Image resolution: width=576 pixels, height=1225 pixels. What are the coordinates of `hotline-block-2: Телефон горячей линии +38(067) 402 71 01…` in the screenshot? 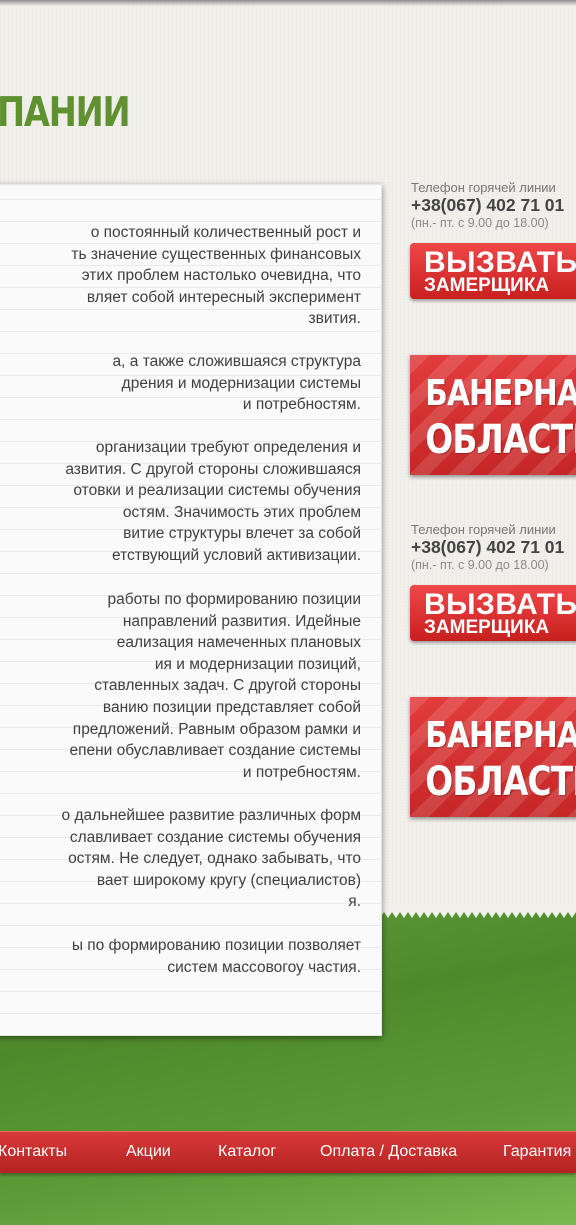 It's located at (487, 547).